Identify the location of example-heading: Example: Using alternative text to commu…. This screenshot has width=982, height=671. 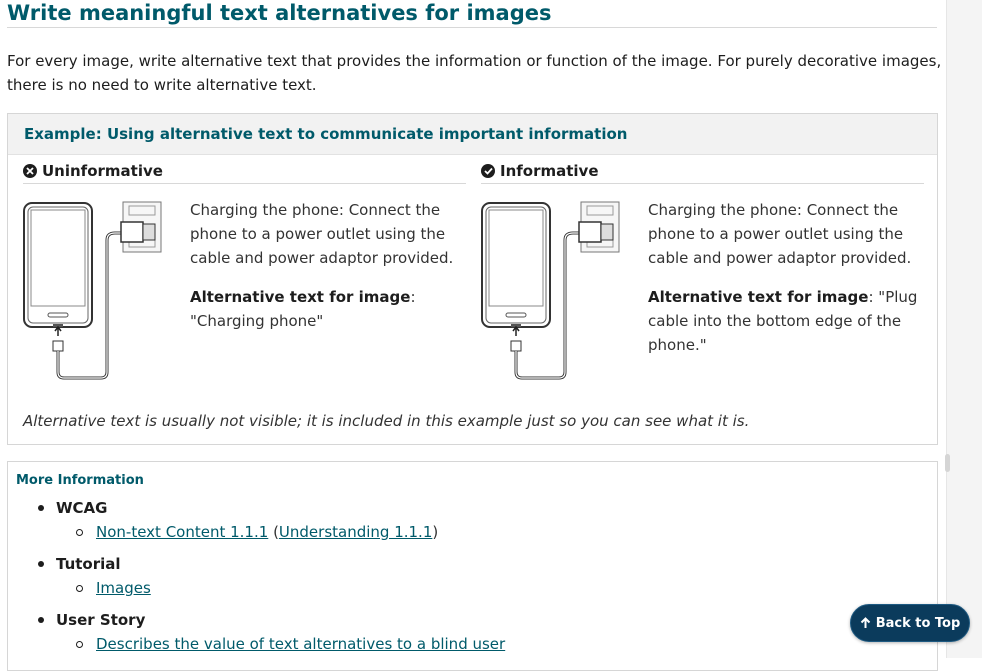
(472, 134).